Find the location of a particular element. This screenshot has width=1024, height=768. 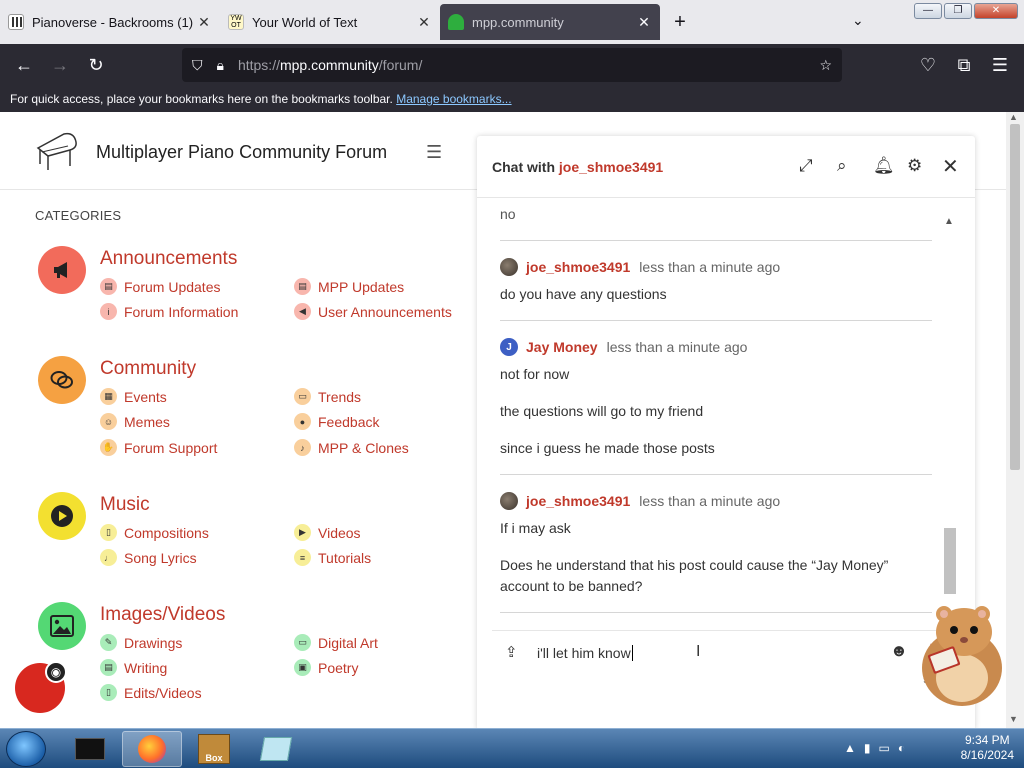

bookmark-star-icon: ☆ is located at coordinates (825, 65).